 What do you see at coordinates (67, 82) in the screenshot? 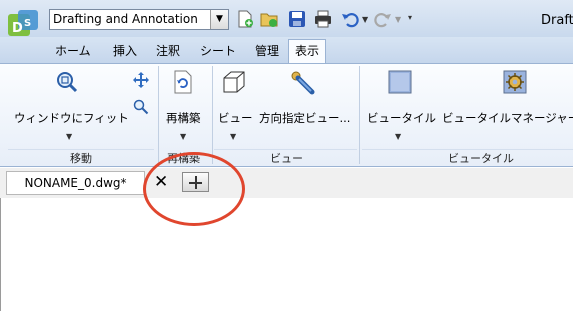
I see `zoom-fit-icon` at bounding box center [67, 82].